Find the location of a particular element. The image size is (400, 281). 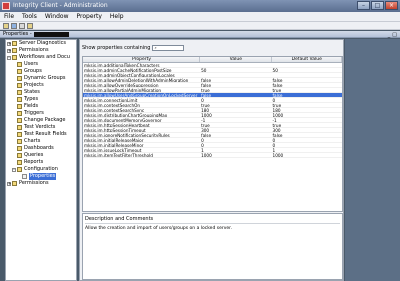

tree-item: Charts is located at coordinates (41, 141).